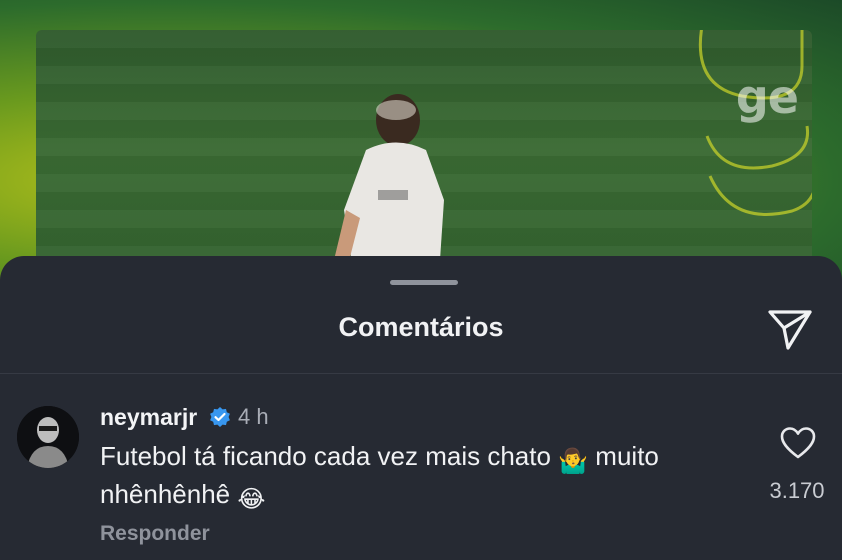  I want to click on player-figure, so click(389, 182).